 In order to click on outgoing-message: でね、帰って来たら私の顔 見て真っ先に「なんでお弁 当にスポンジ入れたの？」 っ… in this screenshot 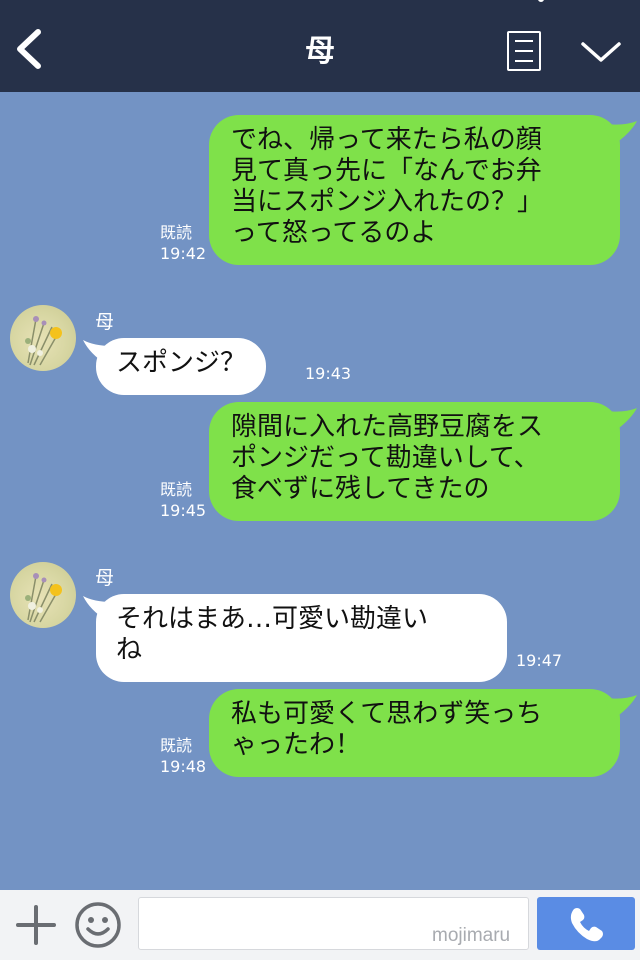, I will do `click(414, 190)`.